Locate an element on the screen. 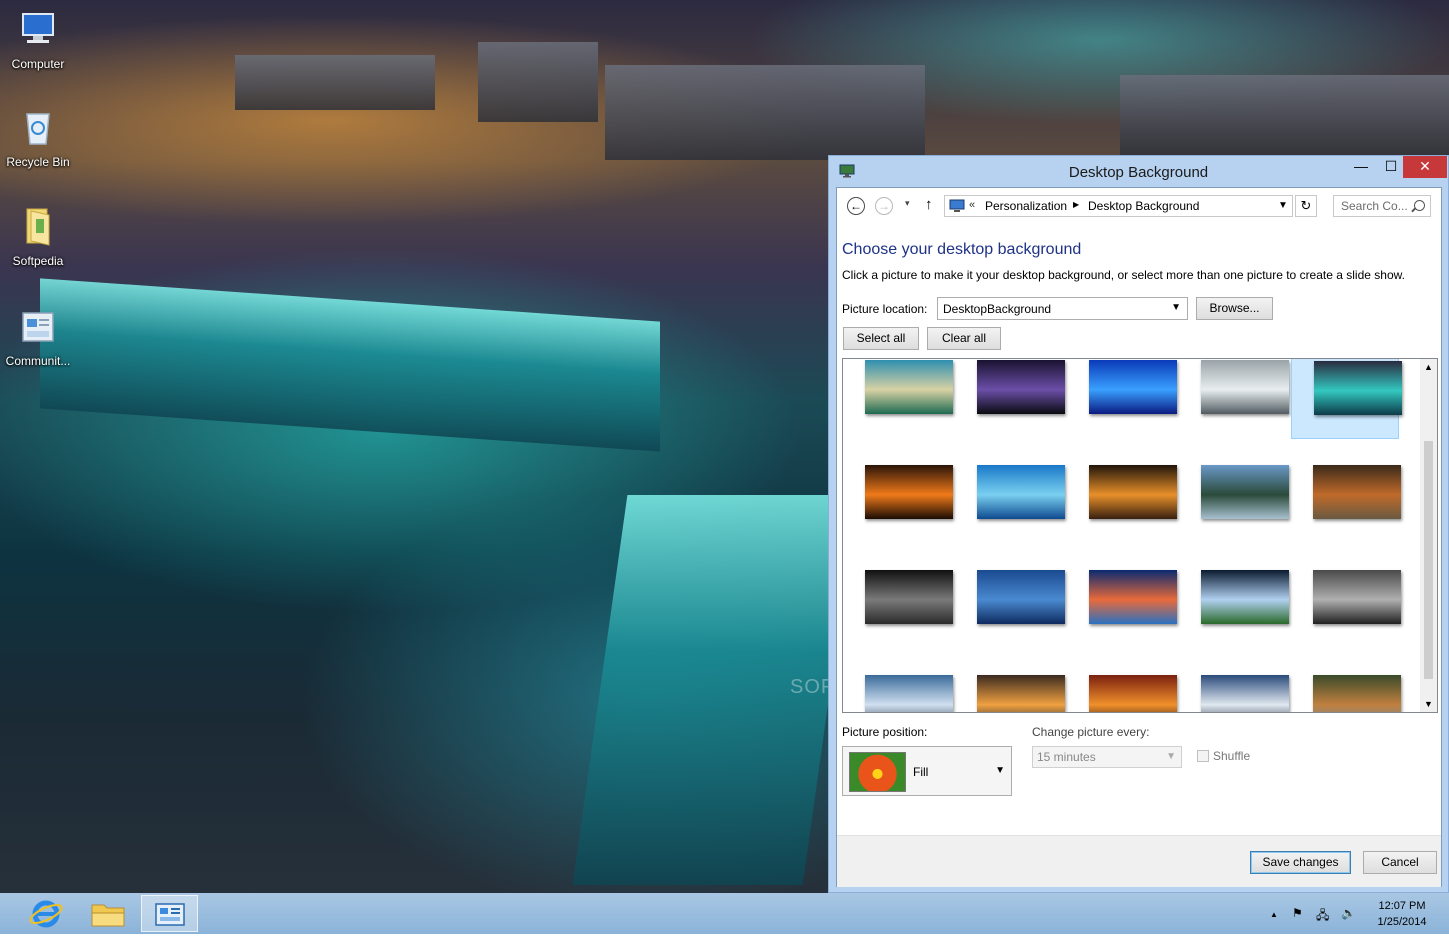 This screenshot has height=936, width=1449. shuffle-label: Shuffle is located at coordinates (1232, 756).